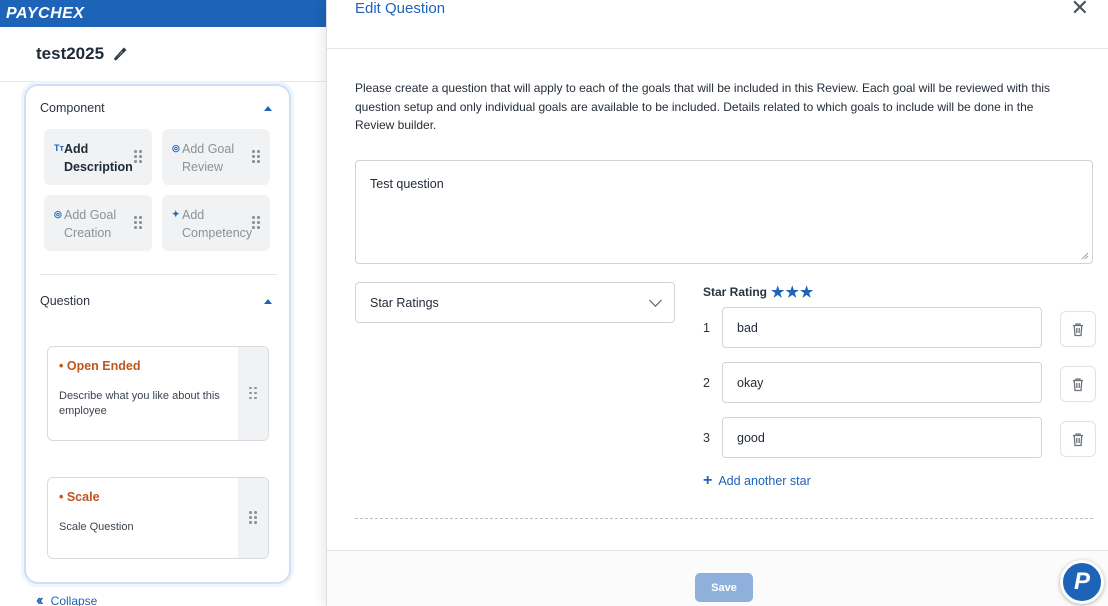 This screenshot has height=606, width=1108. I want to click on star-row-number: 3, so click(706, 438).